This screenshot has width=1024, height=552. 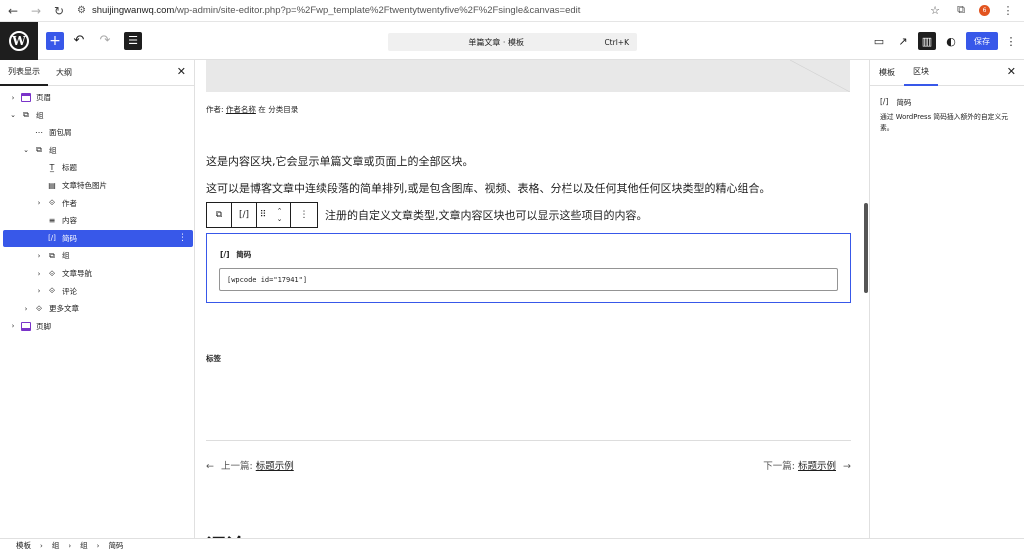 What do you see at coordinates (105, 41) in the screenshot?
I see `redo-icon: ↷` at bounding box center [105, 41].